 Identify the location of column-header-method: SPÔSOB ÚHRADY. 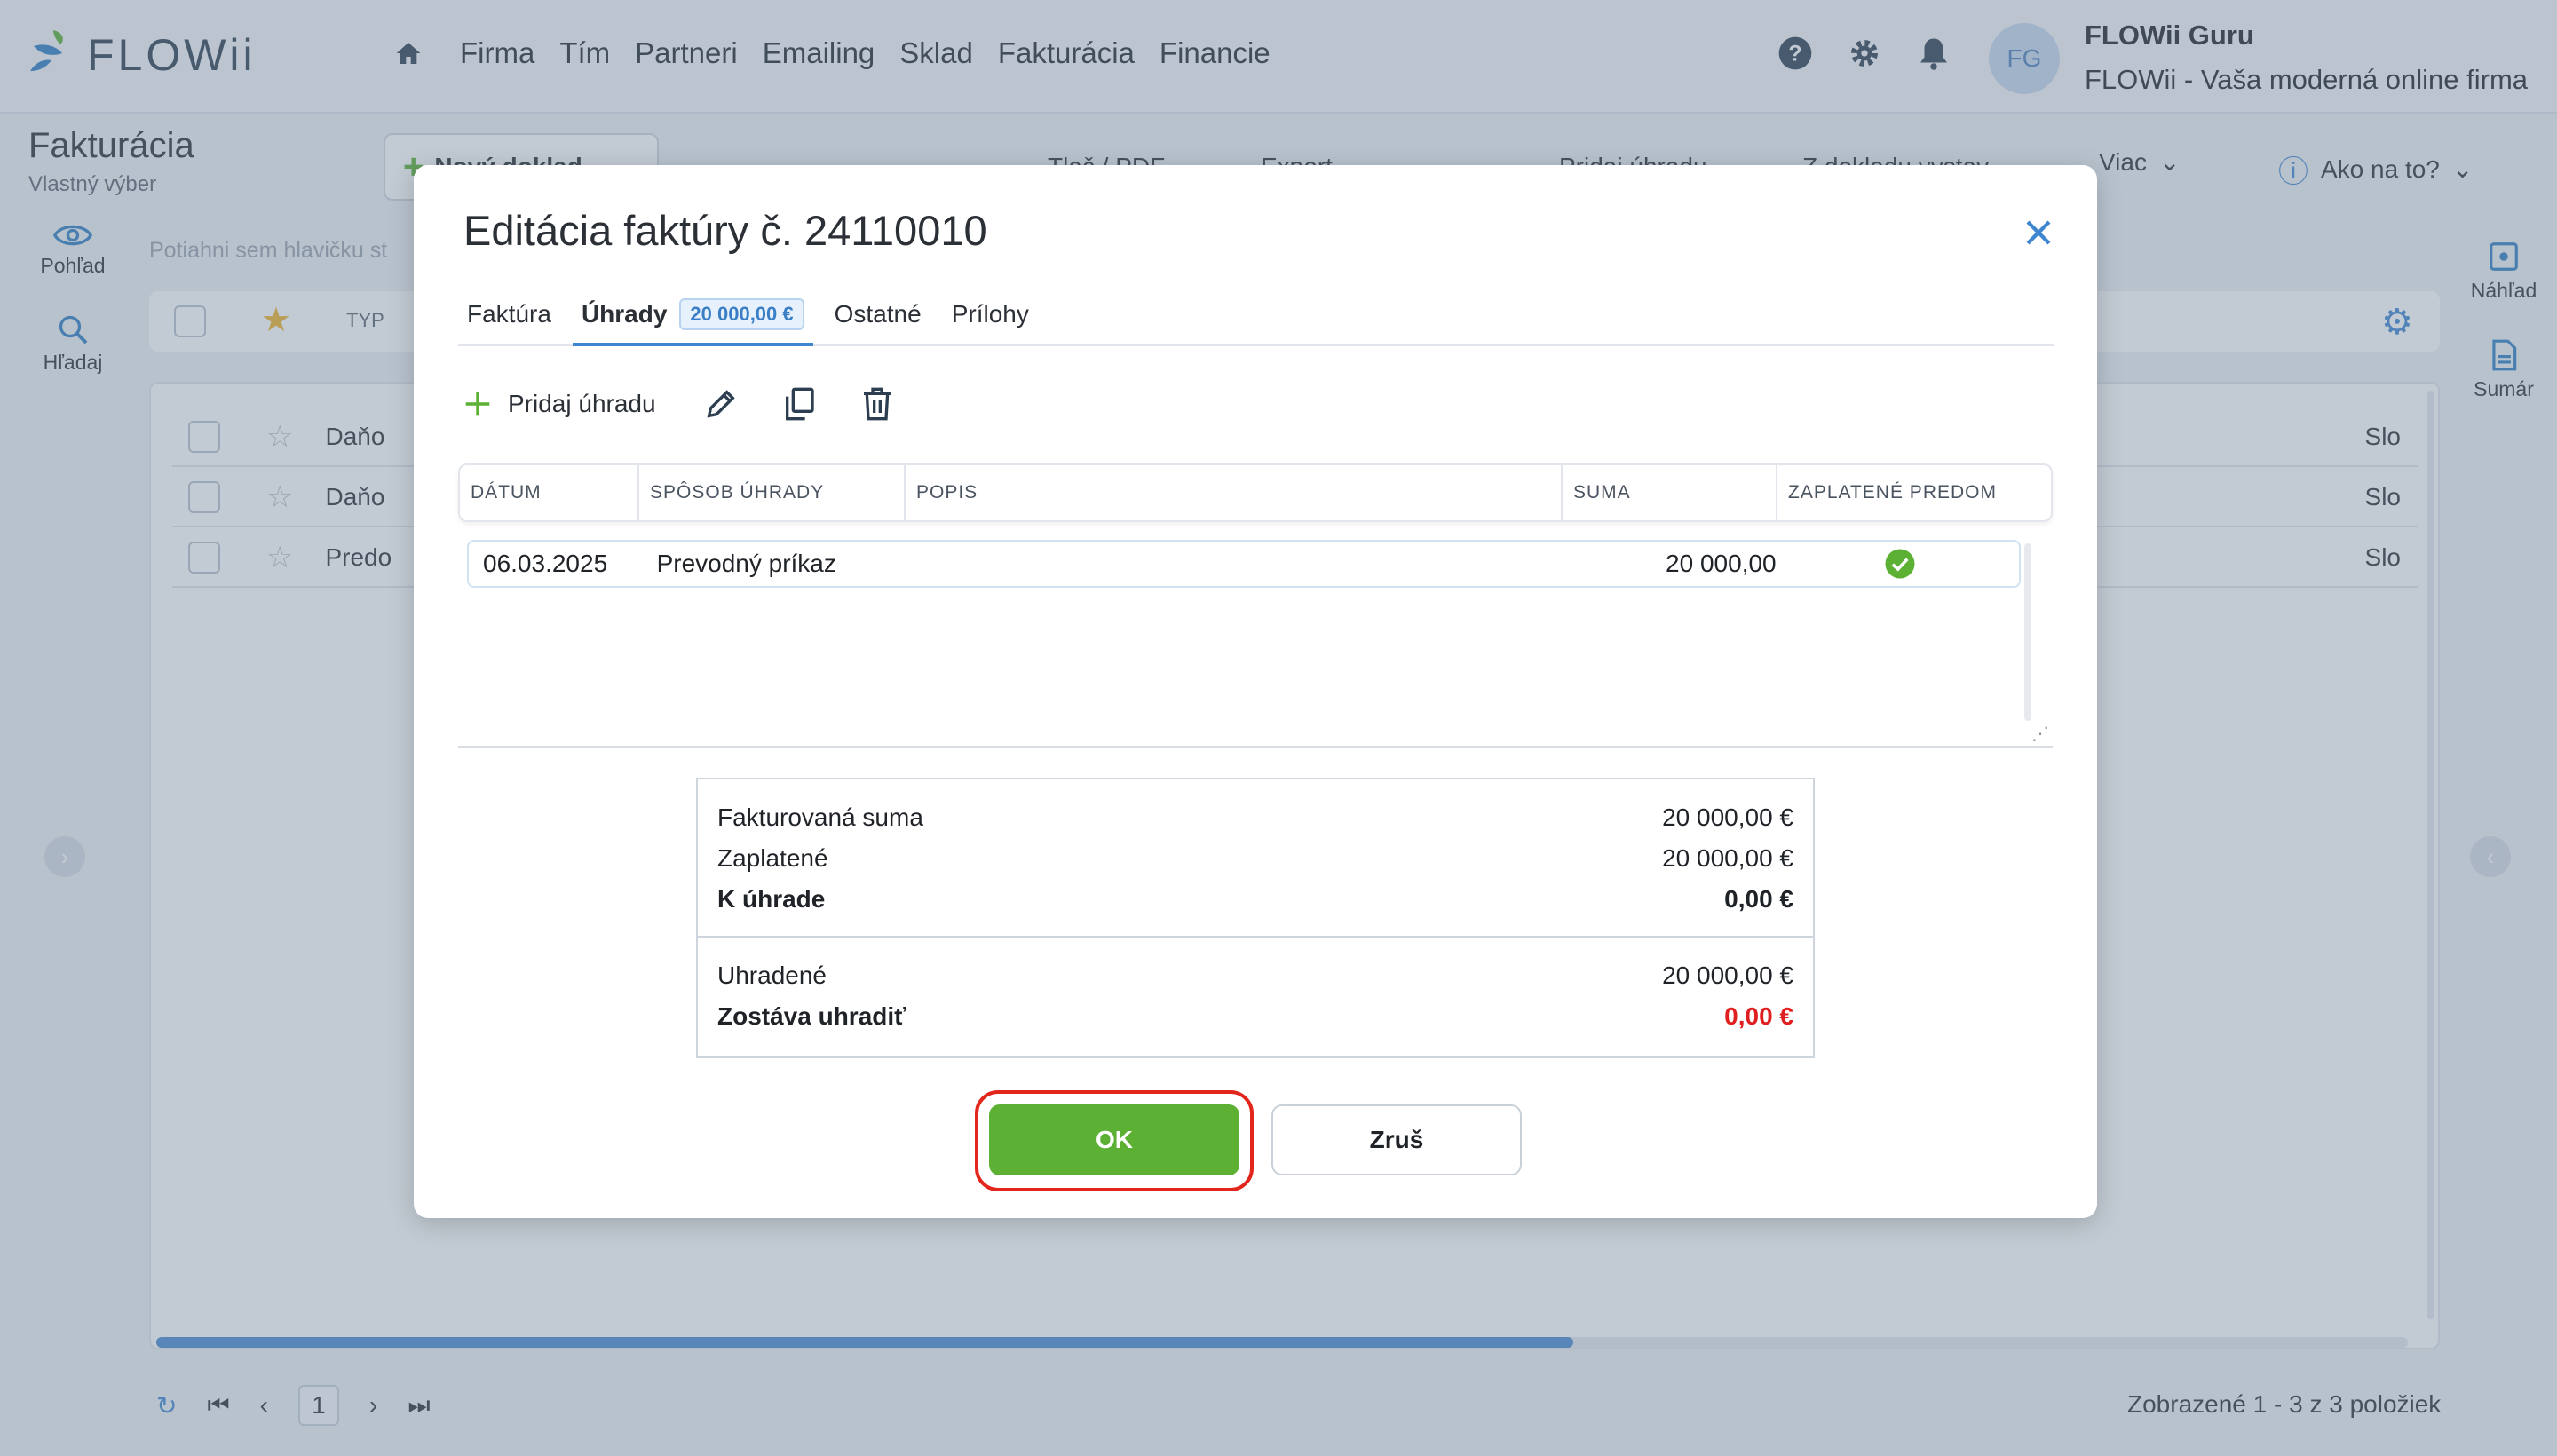
(772, 493).